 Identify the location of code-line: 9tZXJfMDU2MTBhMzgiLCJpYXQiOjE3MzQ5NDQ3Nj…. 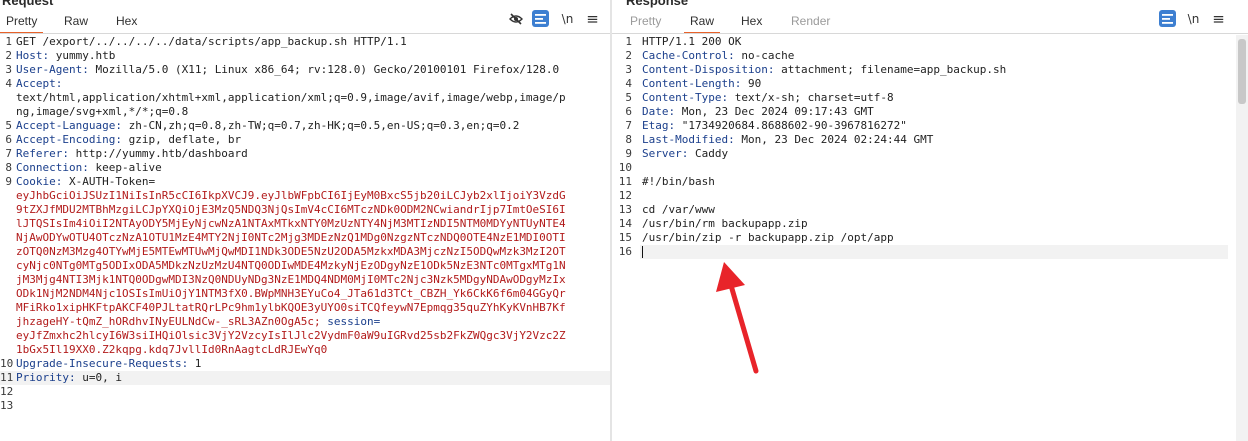
(305, 210).